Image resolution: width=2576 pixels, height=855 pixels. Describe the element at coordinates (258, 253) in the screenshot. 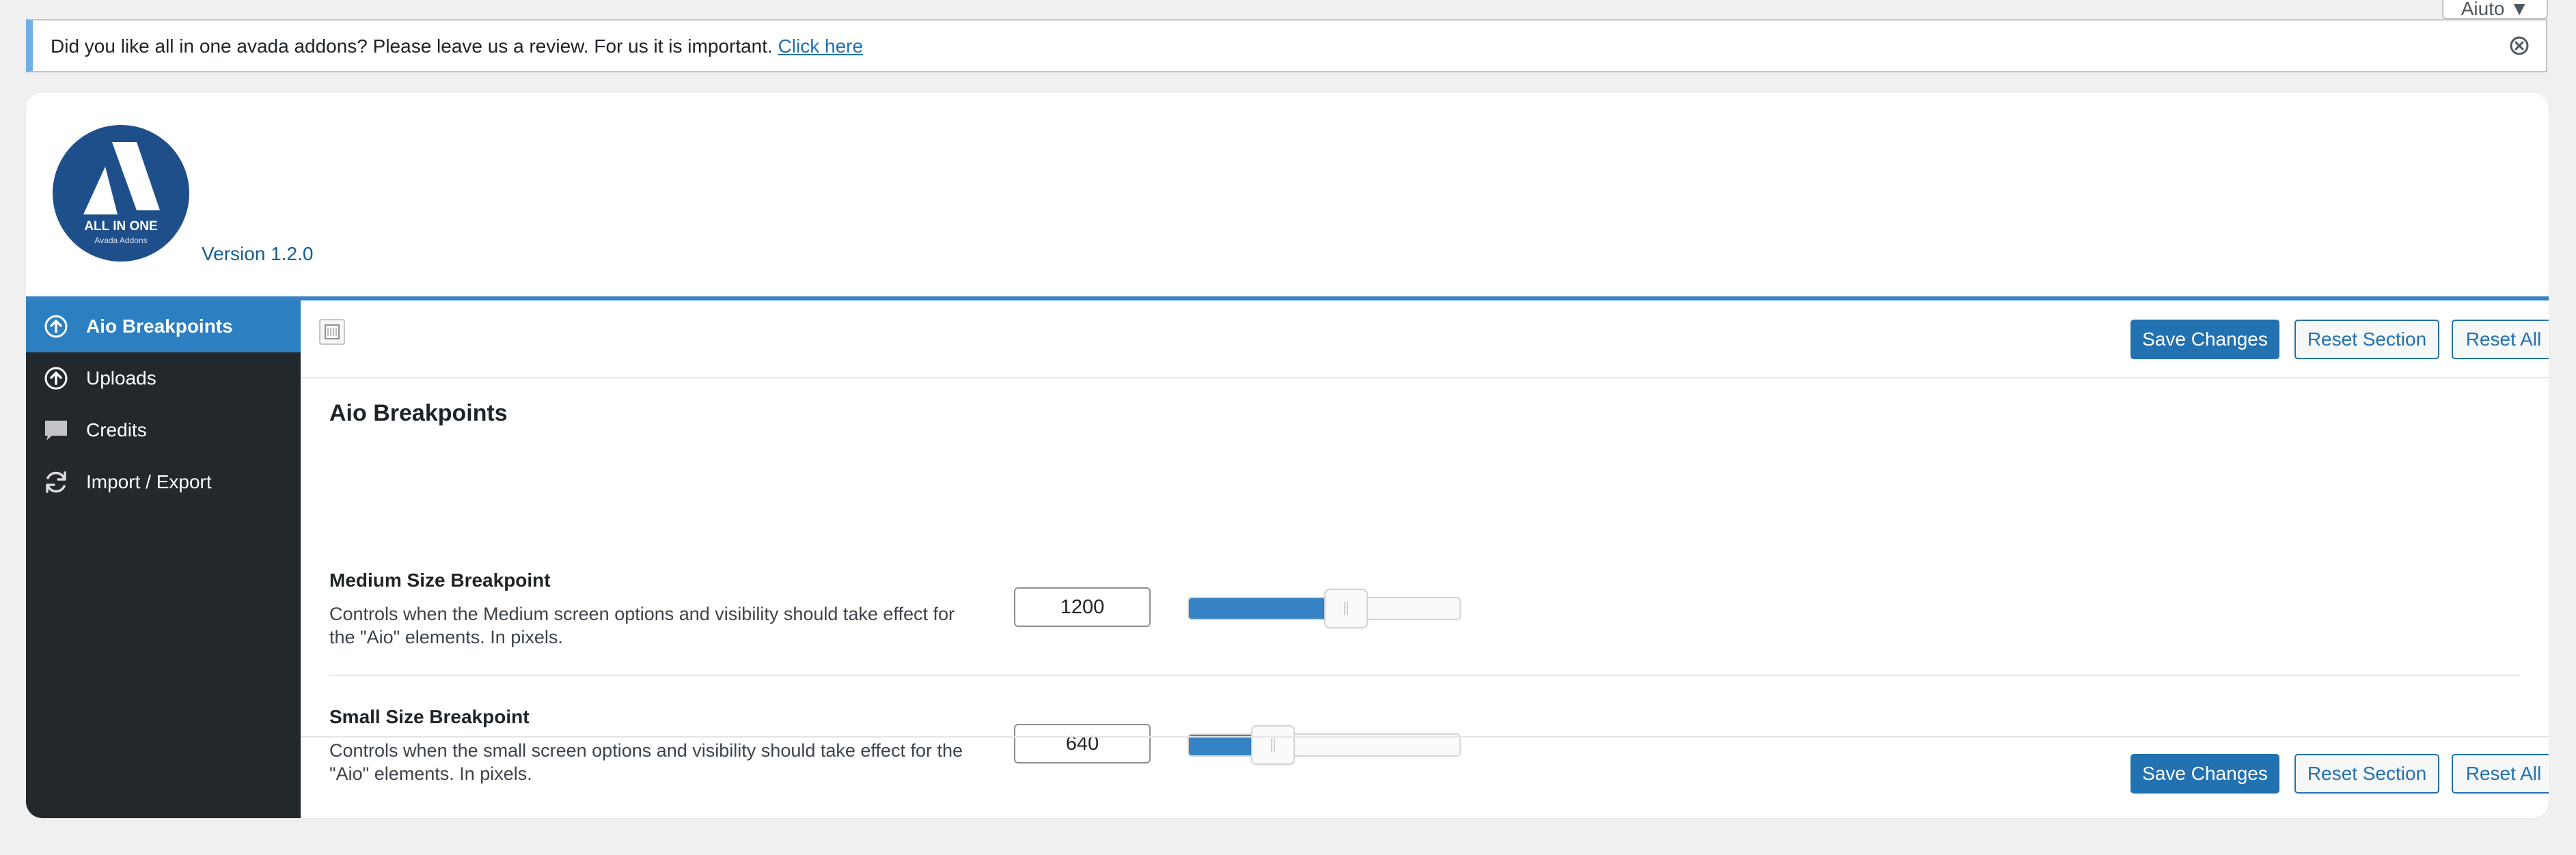

I see `version-label: Version 1.2.0` at that location.